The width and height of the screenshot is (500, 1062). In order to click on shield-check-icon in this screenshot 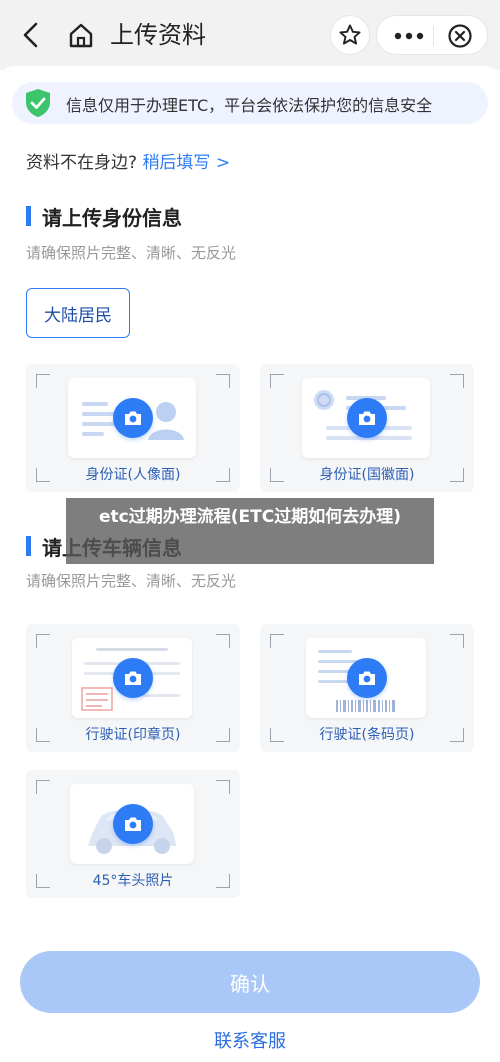, I will do `click(38, 103)`.